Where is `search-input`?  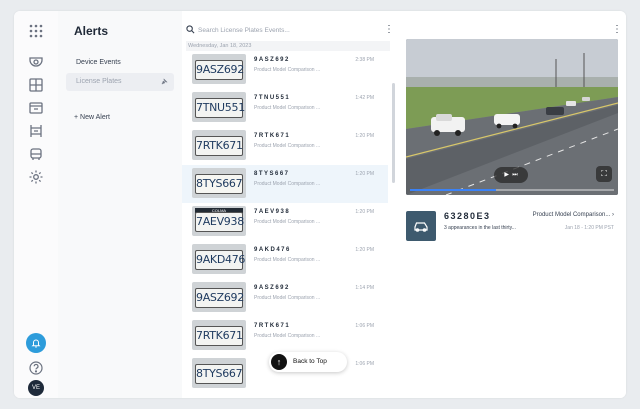 search-input is located at coordinates (283, 30).